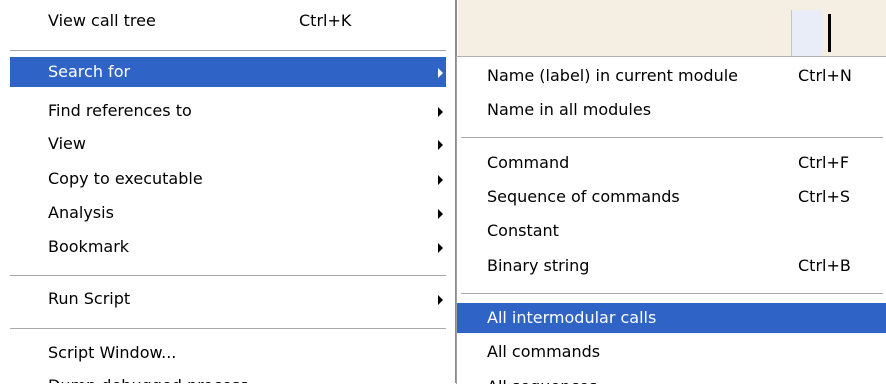  Describe the element at coordinates (671, 231) in the screenshot. I see `submenu-item-constant: Constant` at that location.